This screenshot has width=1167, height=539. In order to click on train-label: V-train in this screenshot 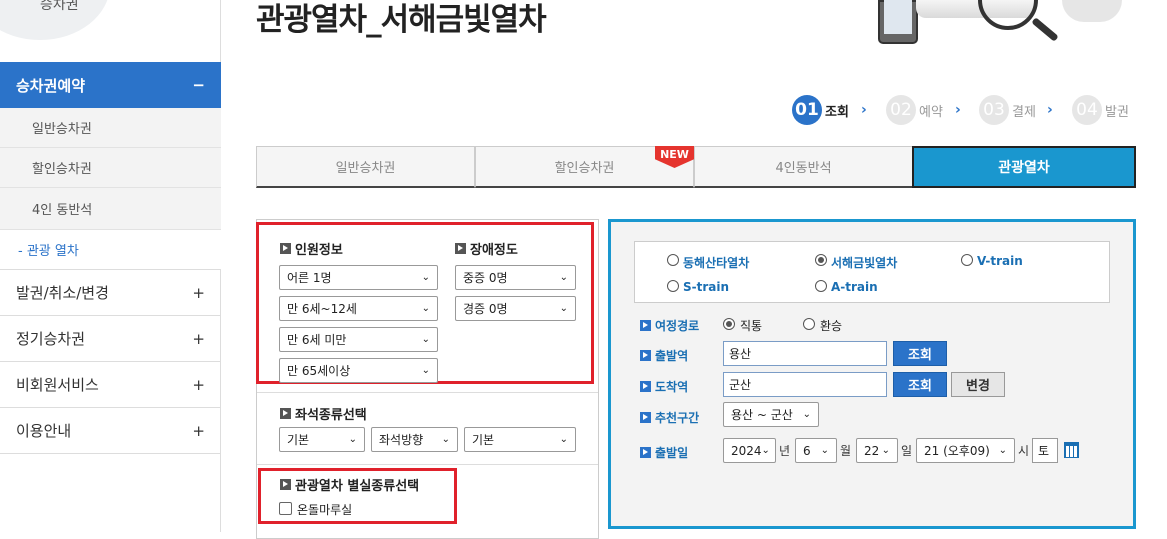, I will do `click(1000, 261)`.